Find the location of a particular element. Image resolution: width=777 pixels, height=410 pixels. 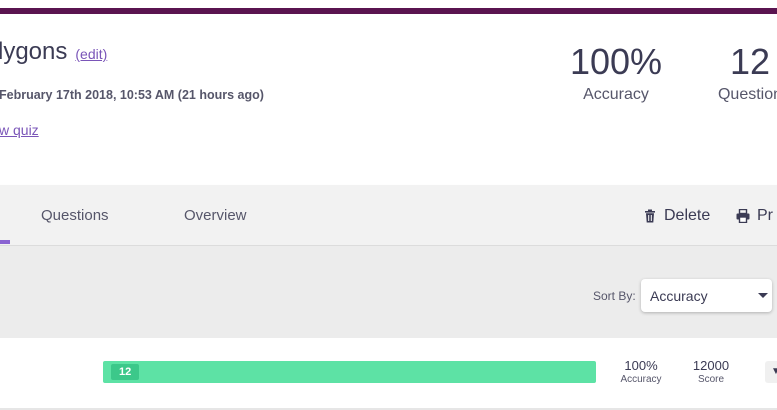

row-accuracy-label: Accuracy is located at coordinates (641, 379).